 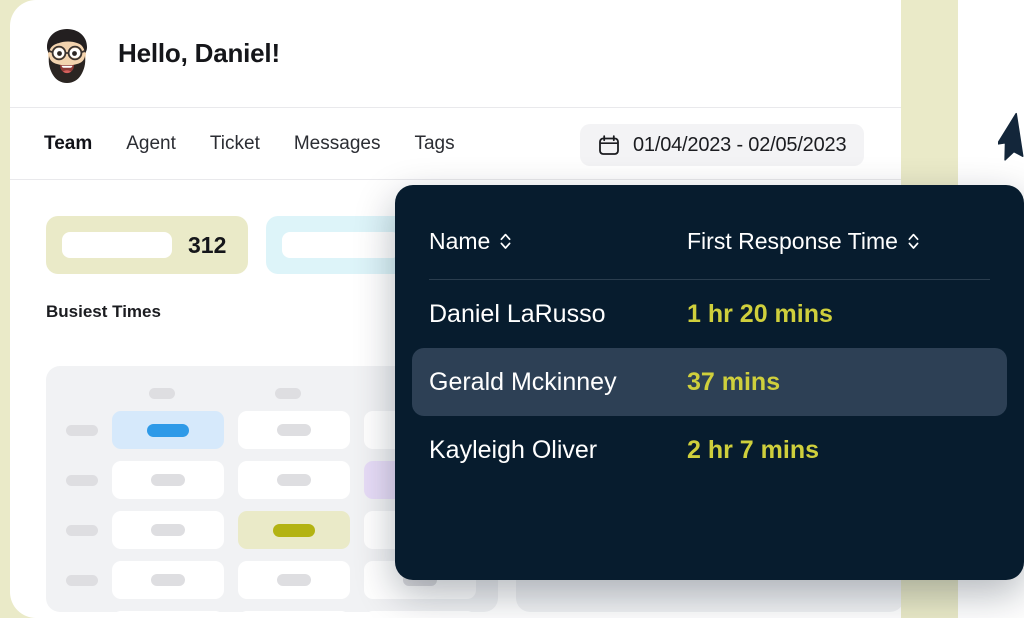 I want to click on table-row: Daniel LaRusso 1 hr 20 mins, so click(x=709, y=314).